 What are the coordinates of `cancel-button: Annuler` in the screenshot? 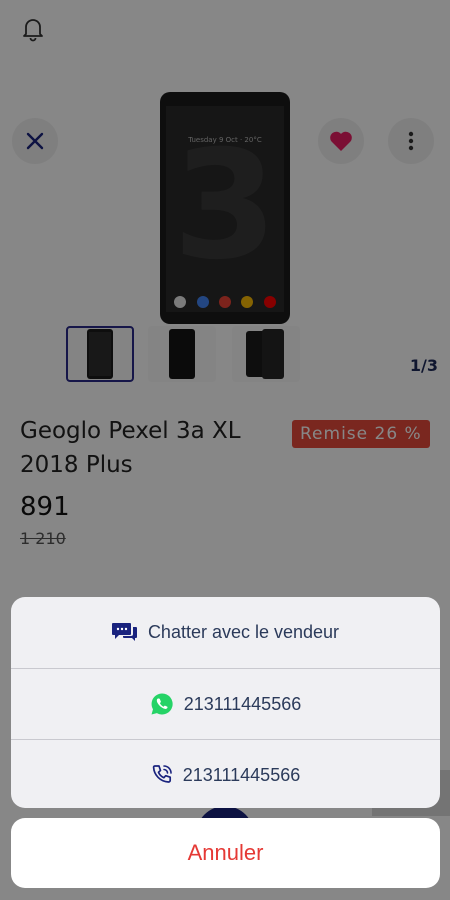 It's located at (225, 853).